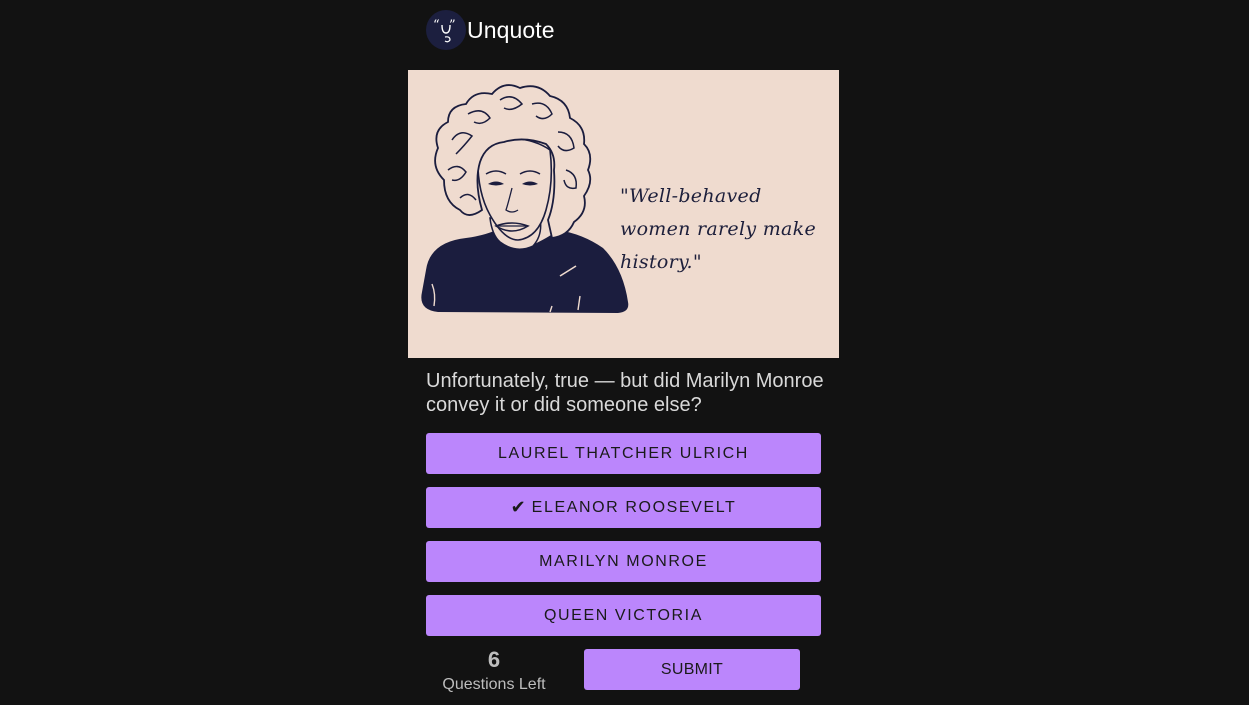  What do you see at coordinates (511, 29) in the screenshot?
I see `app-title: Unquote` at bounding box center [511, 29].